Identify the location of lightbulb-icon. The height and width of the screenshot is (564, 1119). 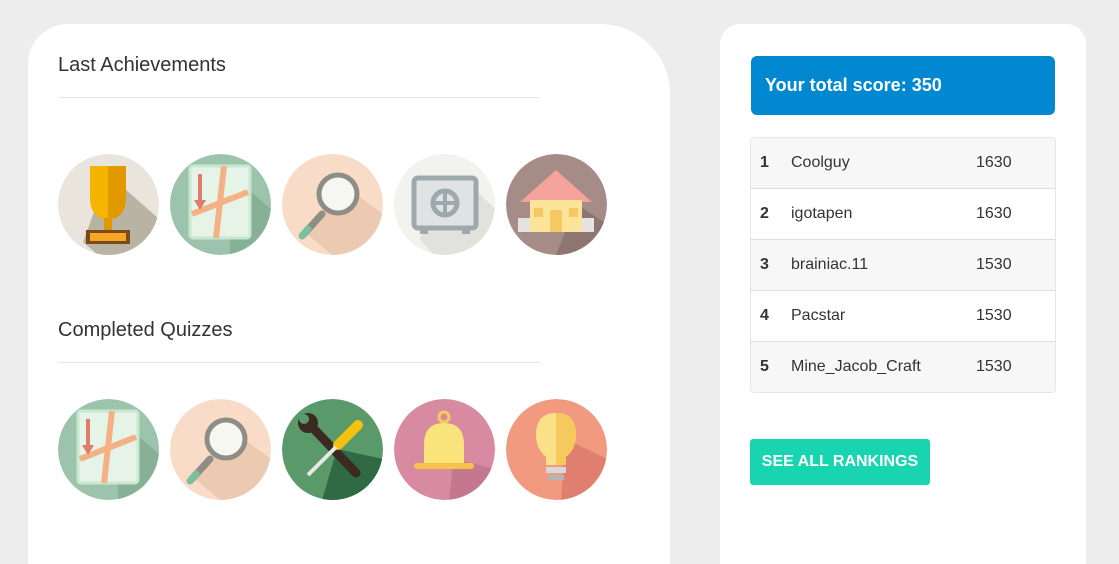
(556, 449).